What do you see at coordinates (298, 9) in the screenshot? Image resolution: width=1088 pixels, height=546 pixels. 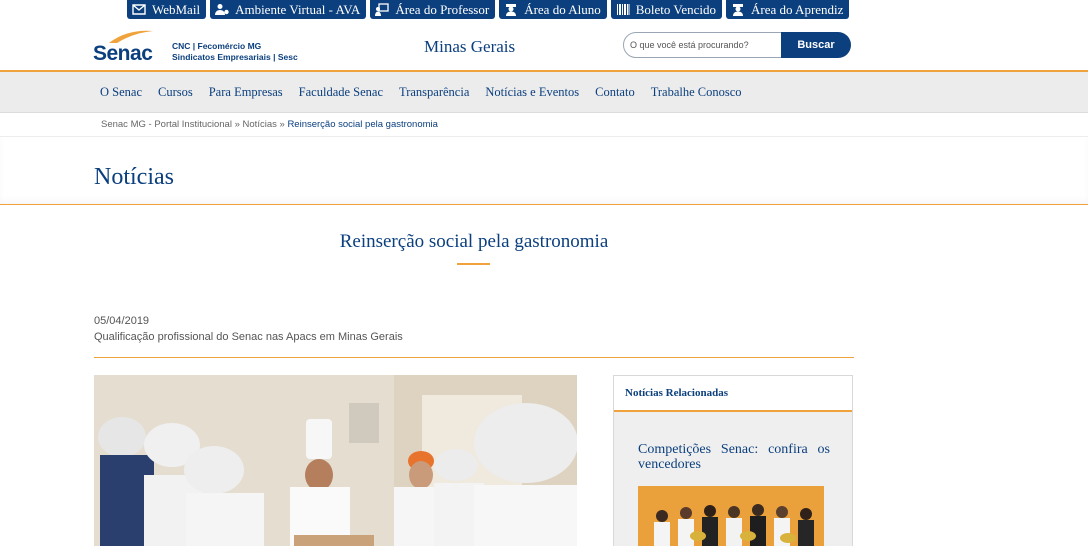 I see `ava-label: Ambiente Virtual - AVA` at bounding box center [298, 9].